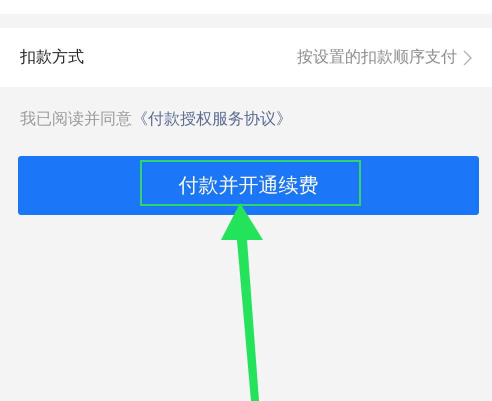  Describe the element at coordinates (377, 57) in the screenshot. I see `row-value: 按设置的扣款顺序支付` at that location.